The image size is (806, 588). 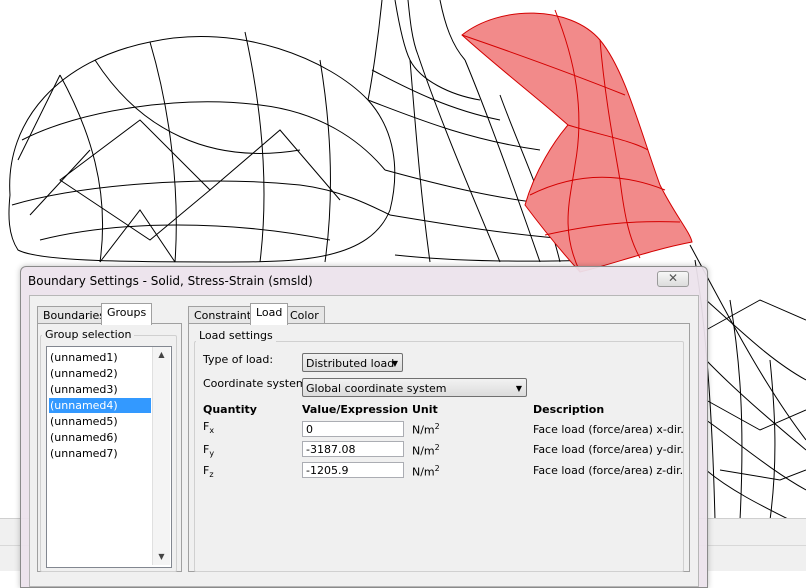 What do you see at coordinates (100, 405) in the screenshot?
I see `list-item-selected: (unnamed4)` at bounding box center [100, 405].